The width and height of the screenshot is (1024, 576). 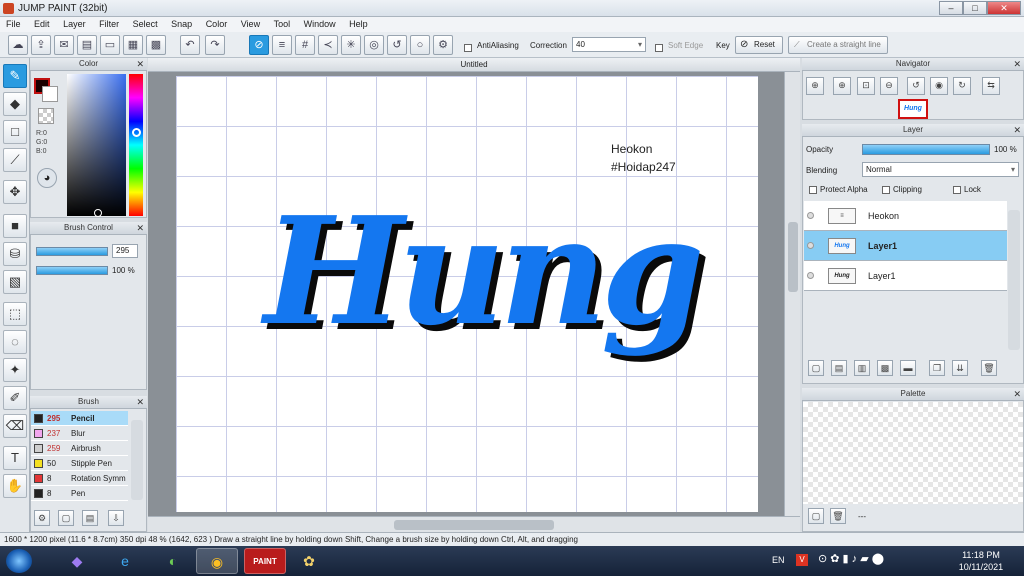 What do you see at coordinates (46, 116) in the screenshot?
I see `transparent-swatch` at bounding box center [46, 116].